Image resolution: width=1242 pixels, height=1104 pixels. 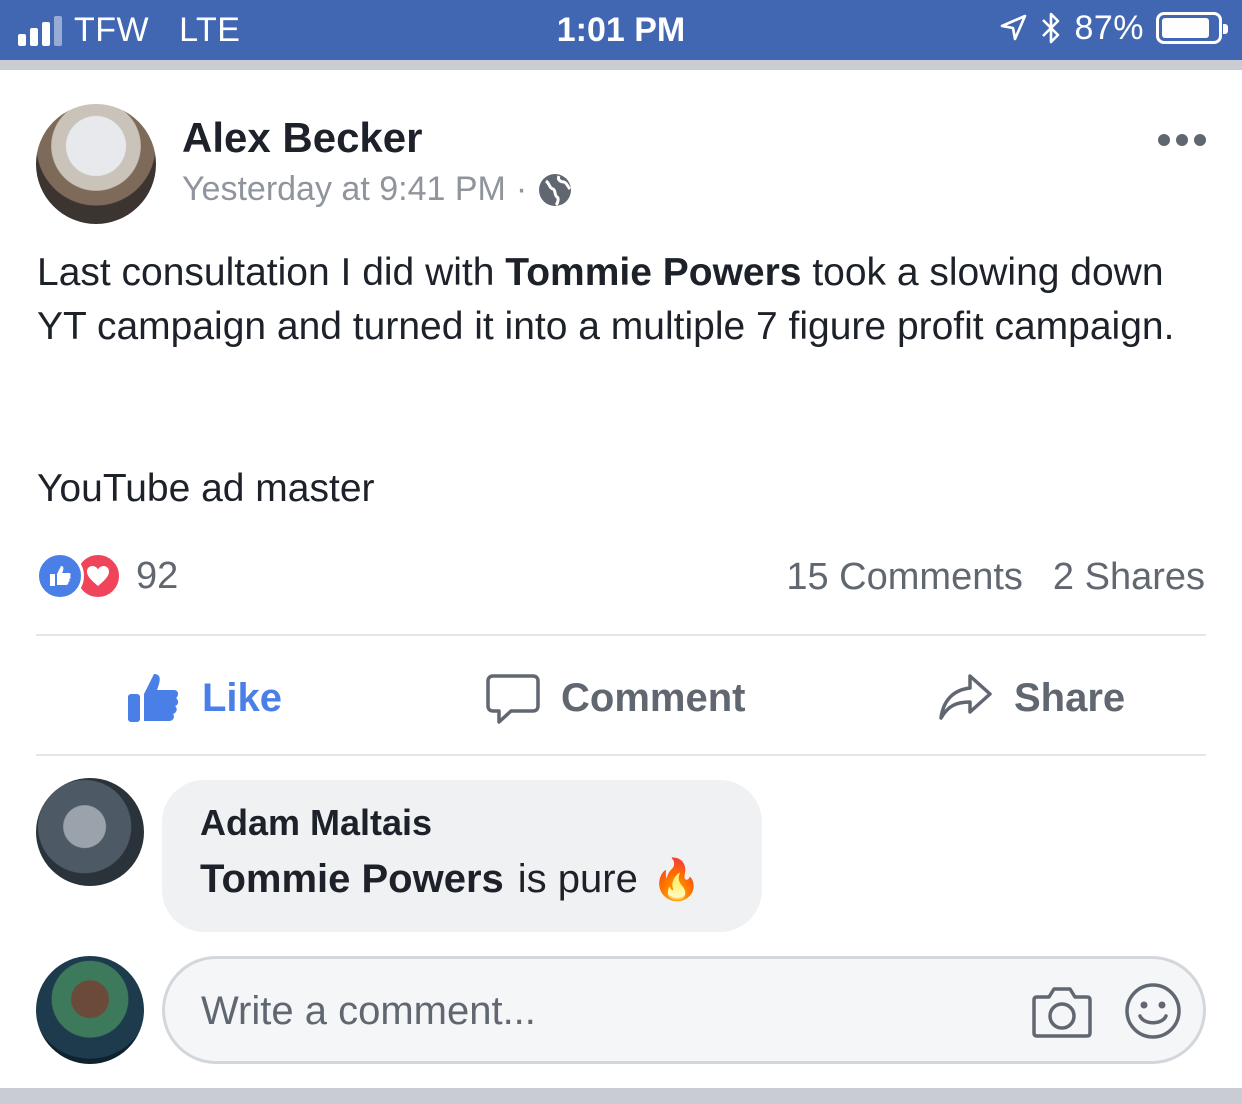 I want to click on author-avatar, so click(x=96, y=164).